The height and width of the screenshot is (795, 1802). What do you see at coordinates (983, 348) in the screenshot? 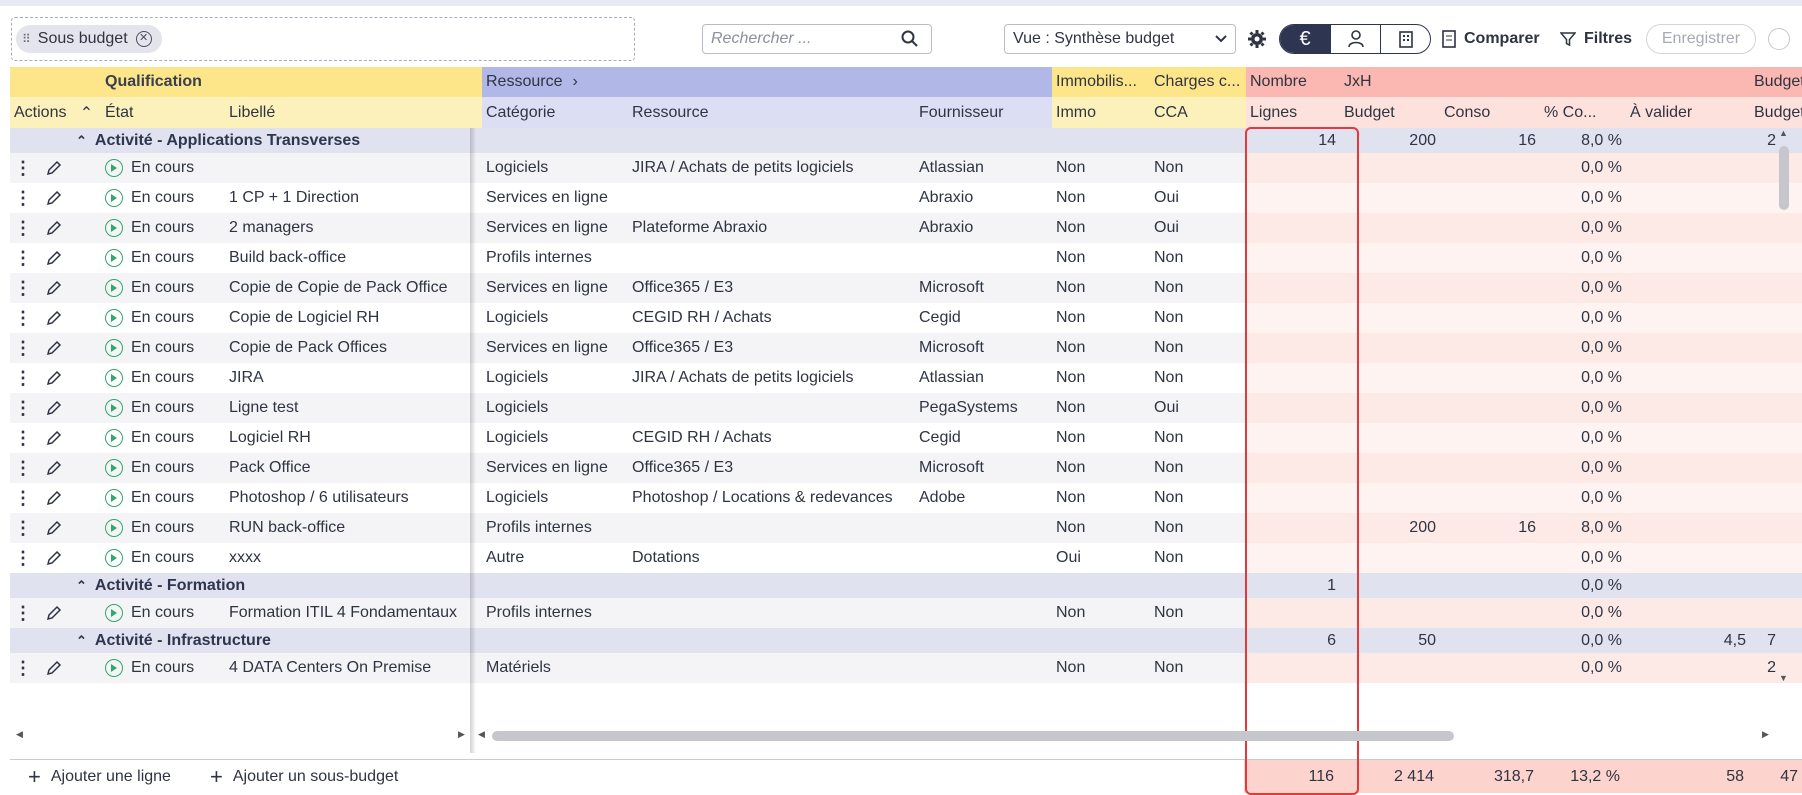
I see `cell-fournisseur: Microsoft` at bounding box center [983, 348].